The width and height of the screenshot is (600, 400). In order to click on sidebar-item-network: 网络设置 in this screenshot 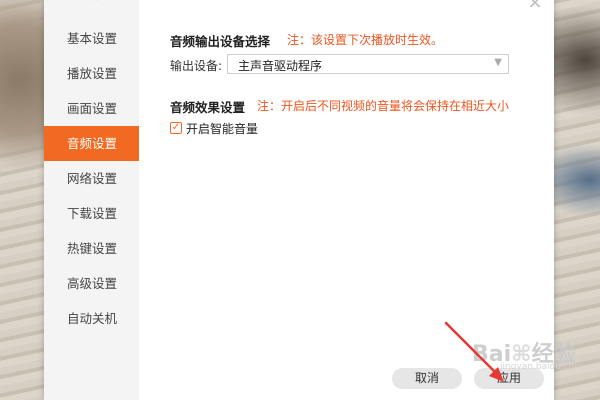, I will do `click(91, 178)`.